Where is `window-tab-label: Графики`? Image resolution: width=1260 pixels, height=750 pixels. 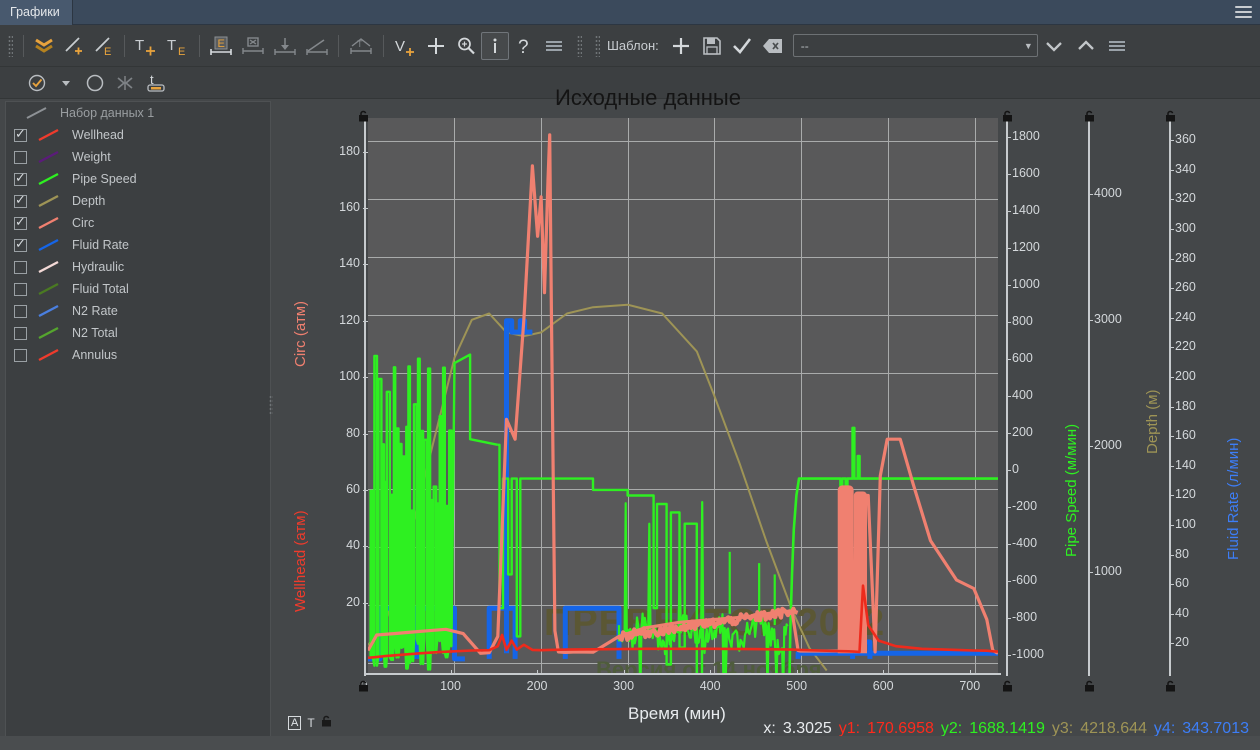
window-tab-label: Графики is located at coordinates (35, 12).